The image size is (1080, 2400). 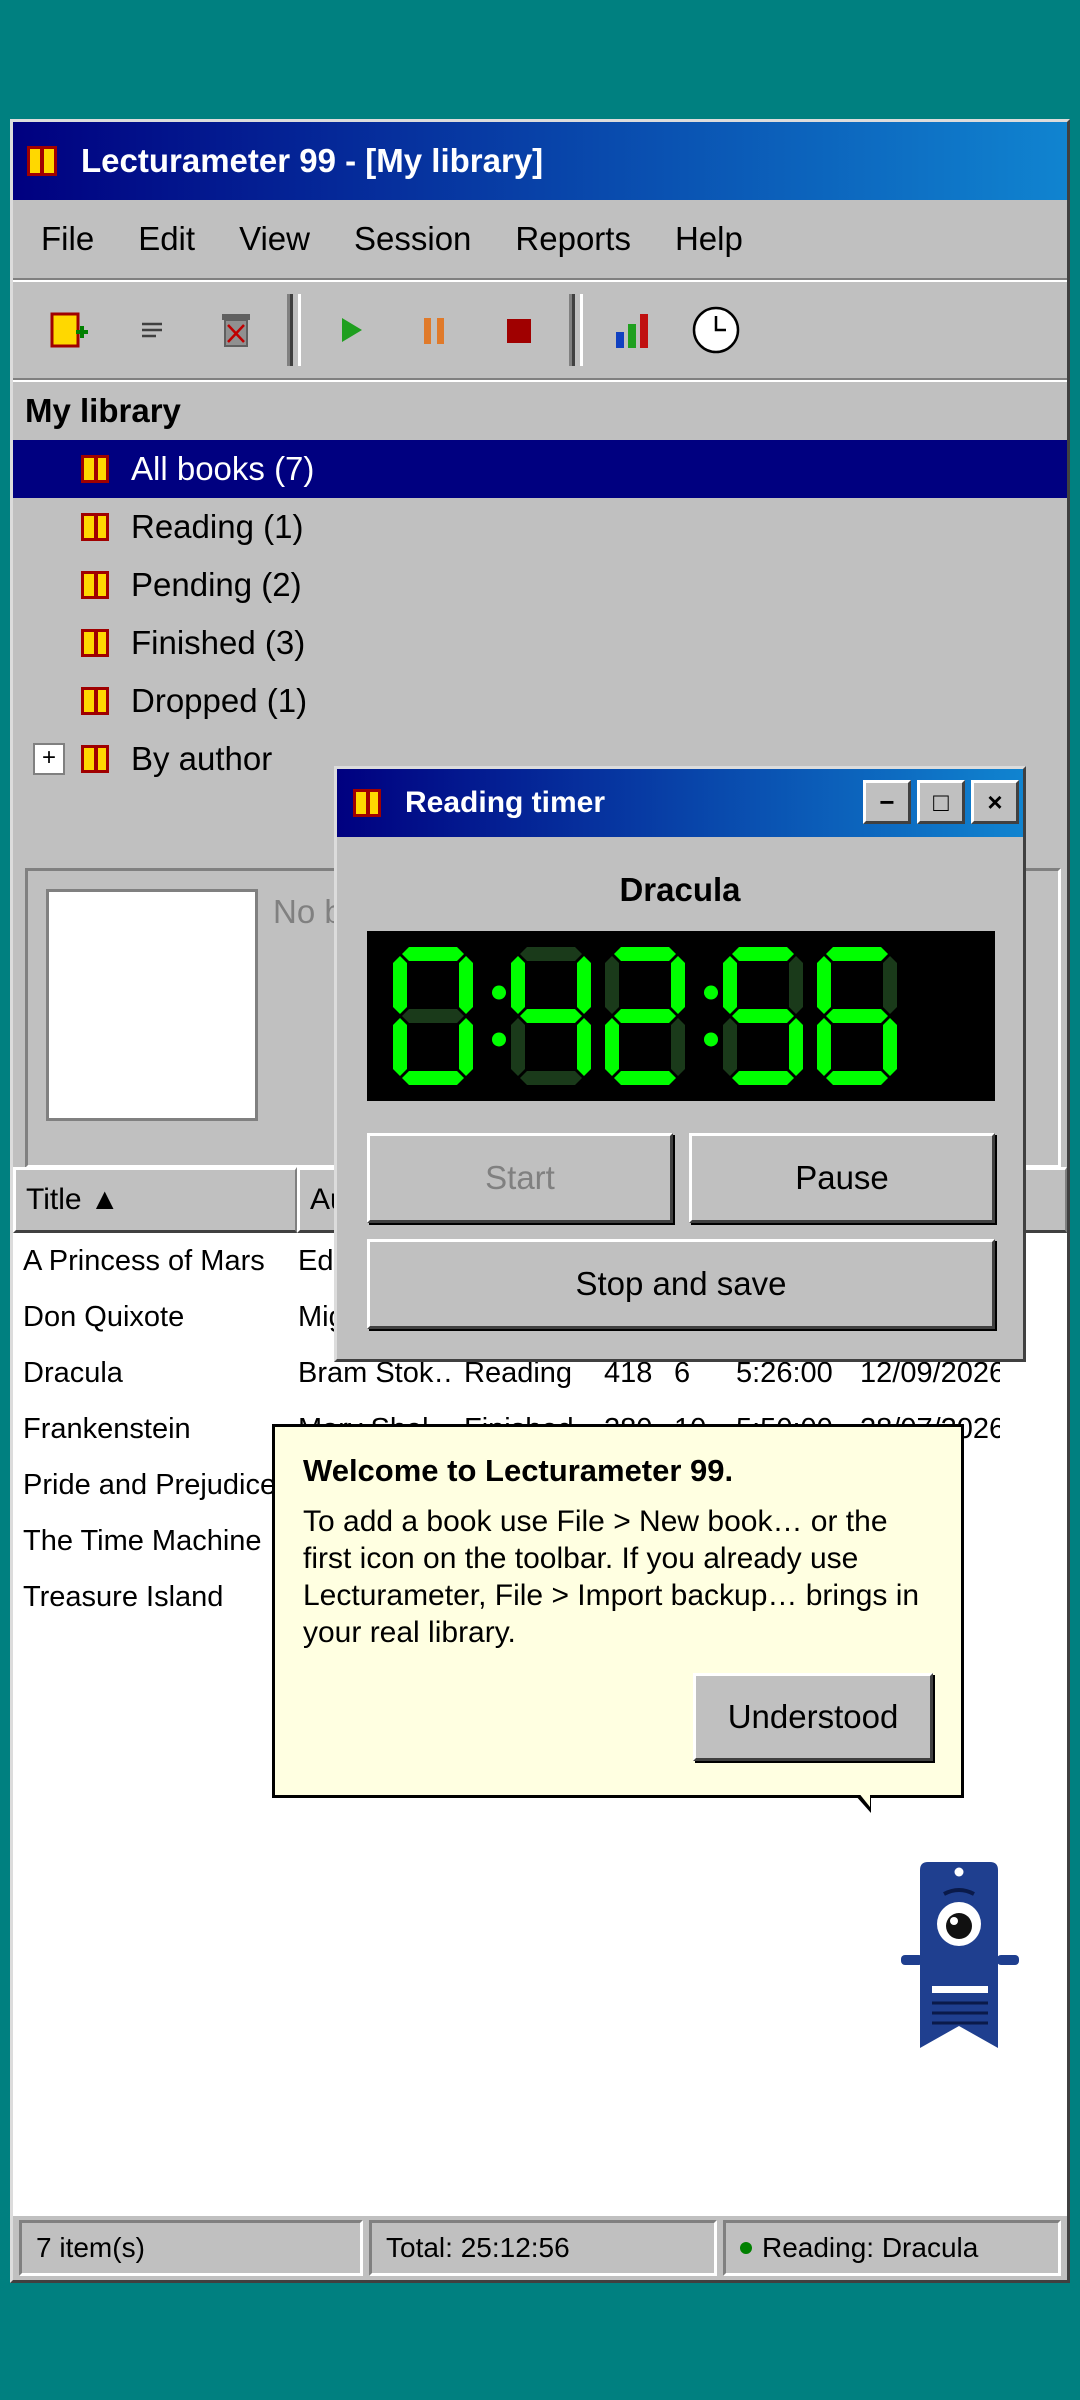 What do you see at coordinates (152, 1005) in the screenshot?
I see `book-cover` at bounding box center [152, 1005].